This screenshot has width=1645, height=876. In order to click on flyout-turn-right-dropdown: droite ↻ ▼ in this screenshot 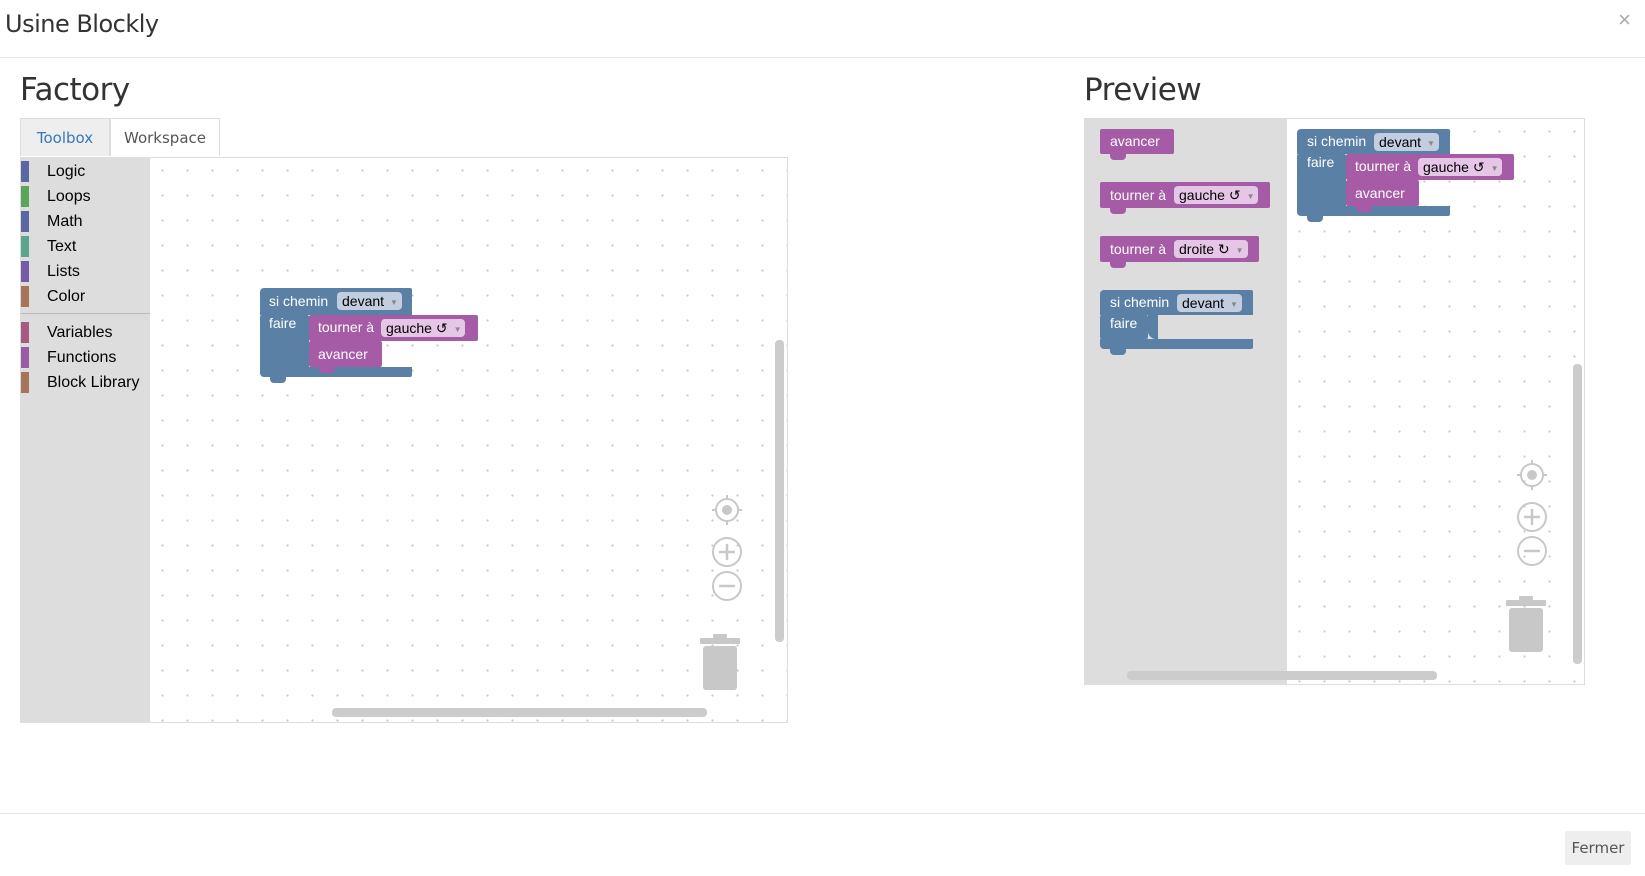, I will do `click(1211, 249)`.